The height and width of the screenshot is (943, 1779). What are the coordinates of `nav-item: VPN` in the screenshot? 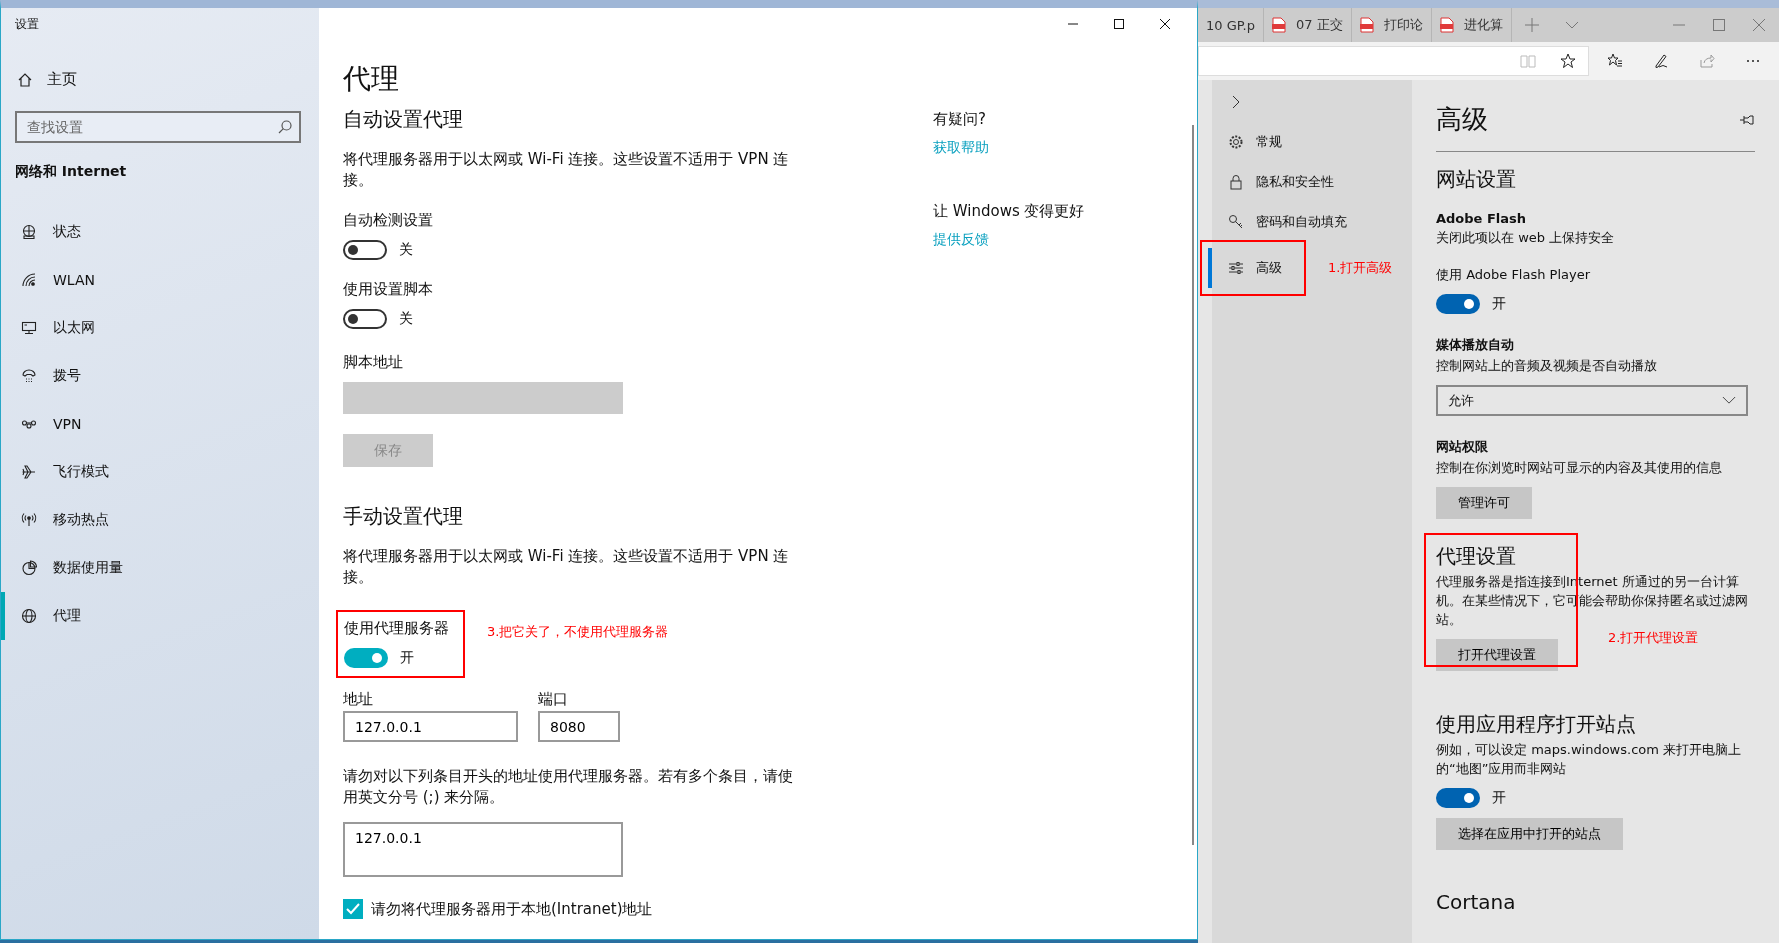 It's located at (160, 424).